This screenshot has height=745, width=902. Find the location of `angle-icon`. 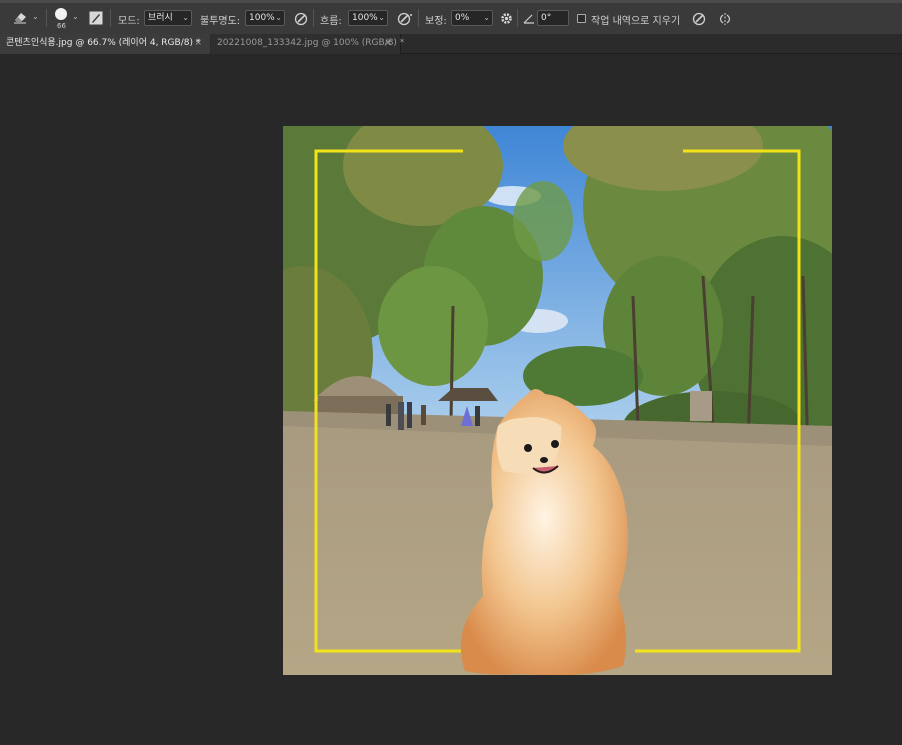

angle-icon is located at coordinates (529, 20).